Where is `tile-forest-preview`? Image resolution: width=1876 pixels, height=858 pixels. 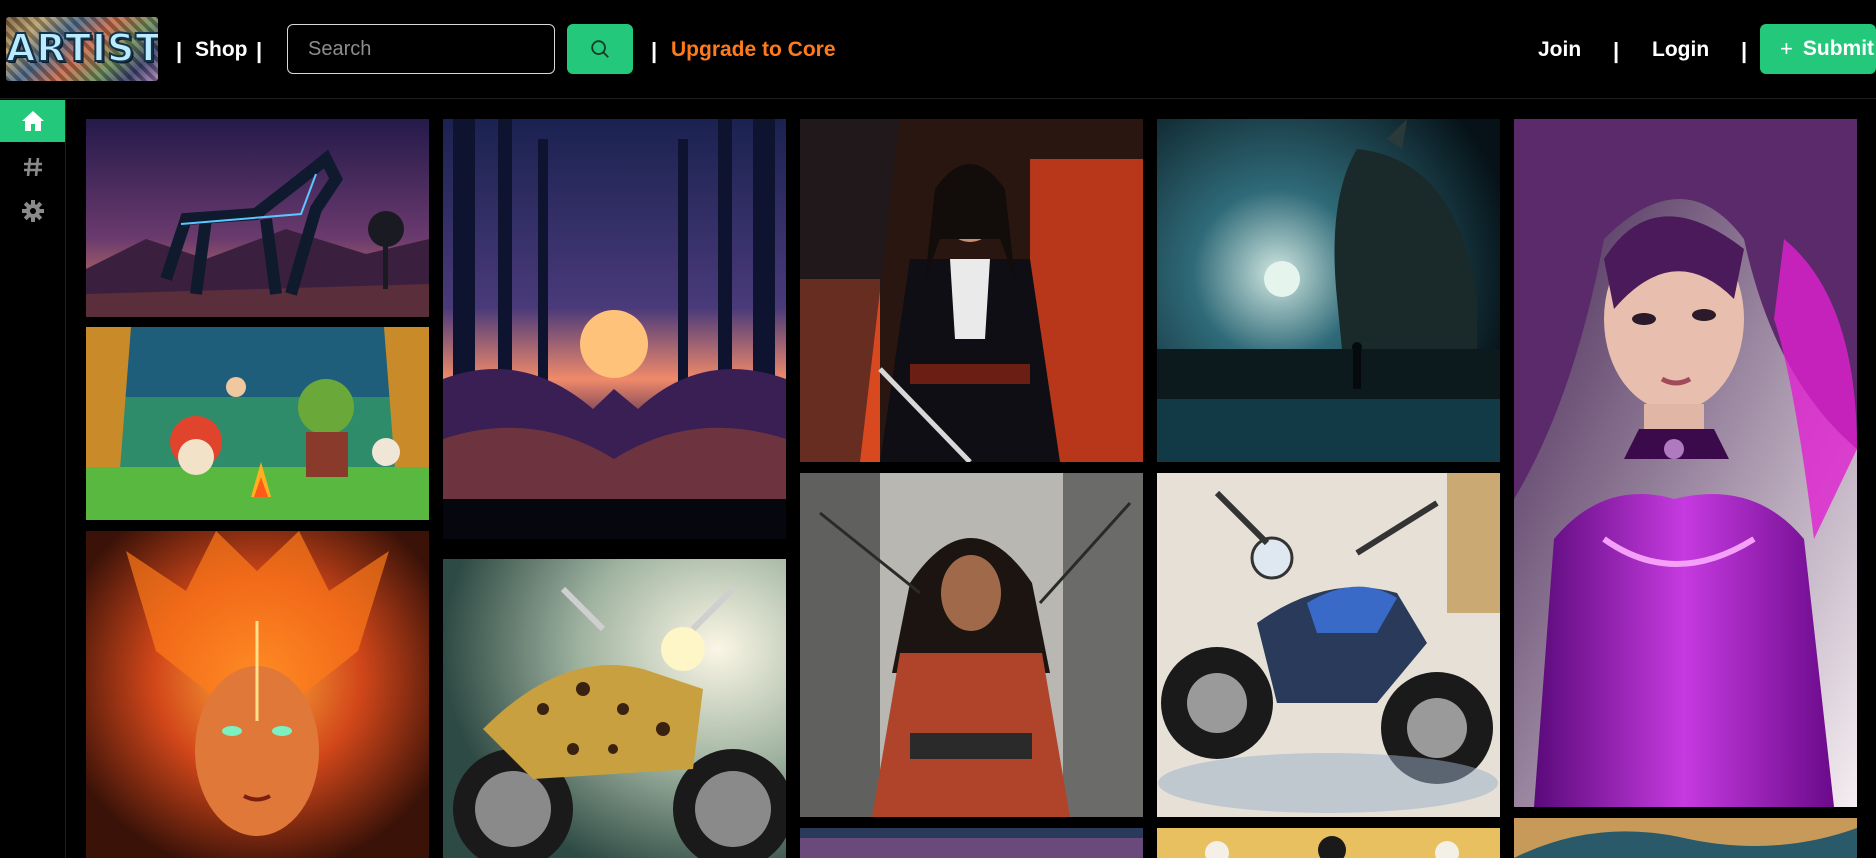 tile-forest-preview is located at coordinates (971, 843).